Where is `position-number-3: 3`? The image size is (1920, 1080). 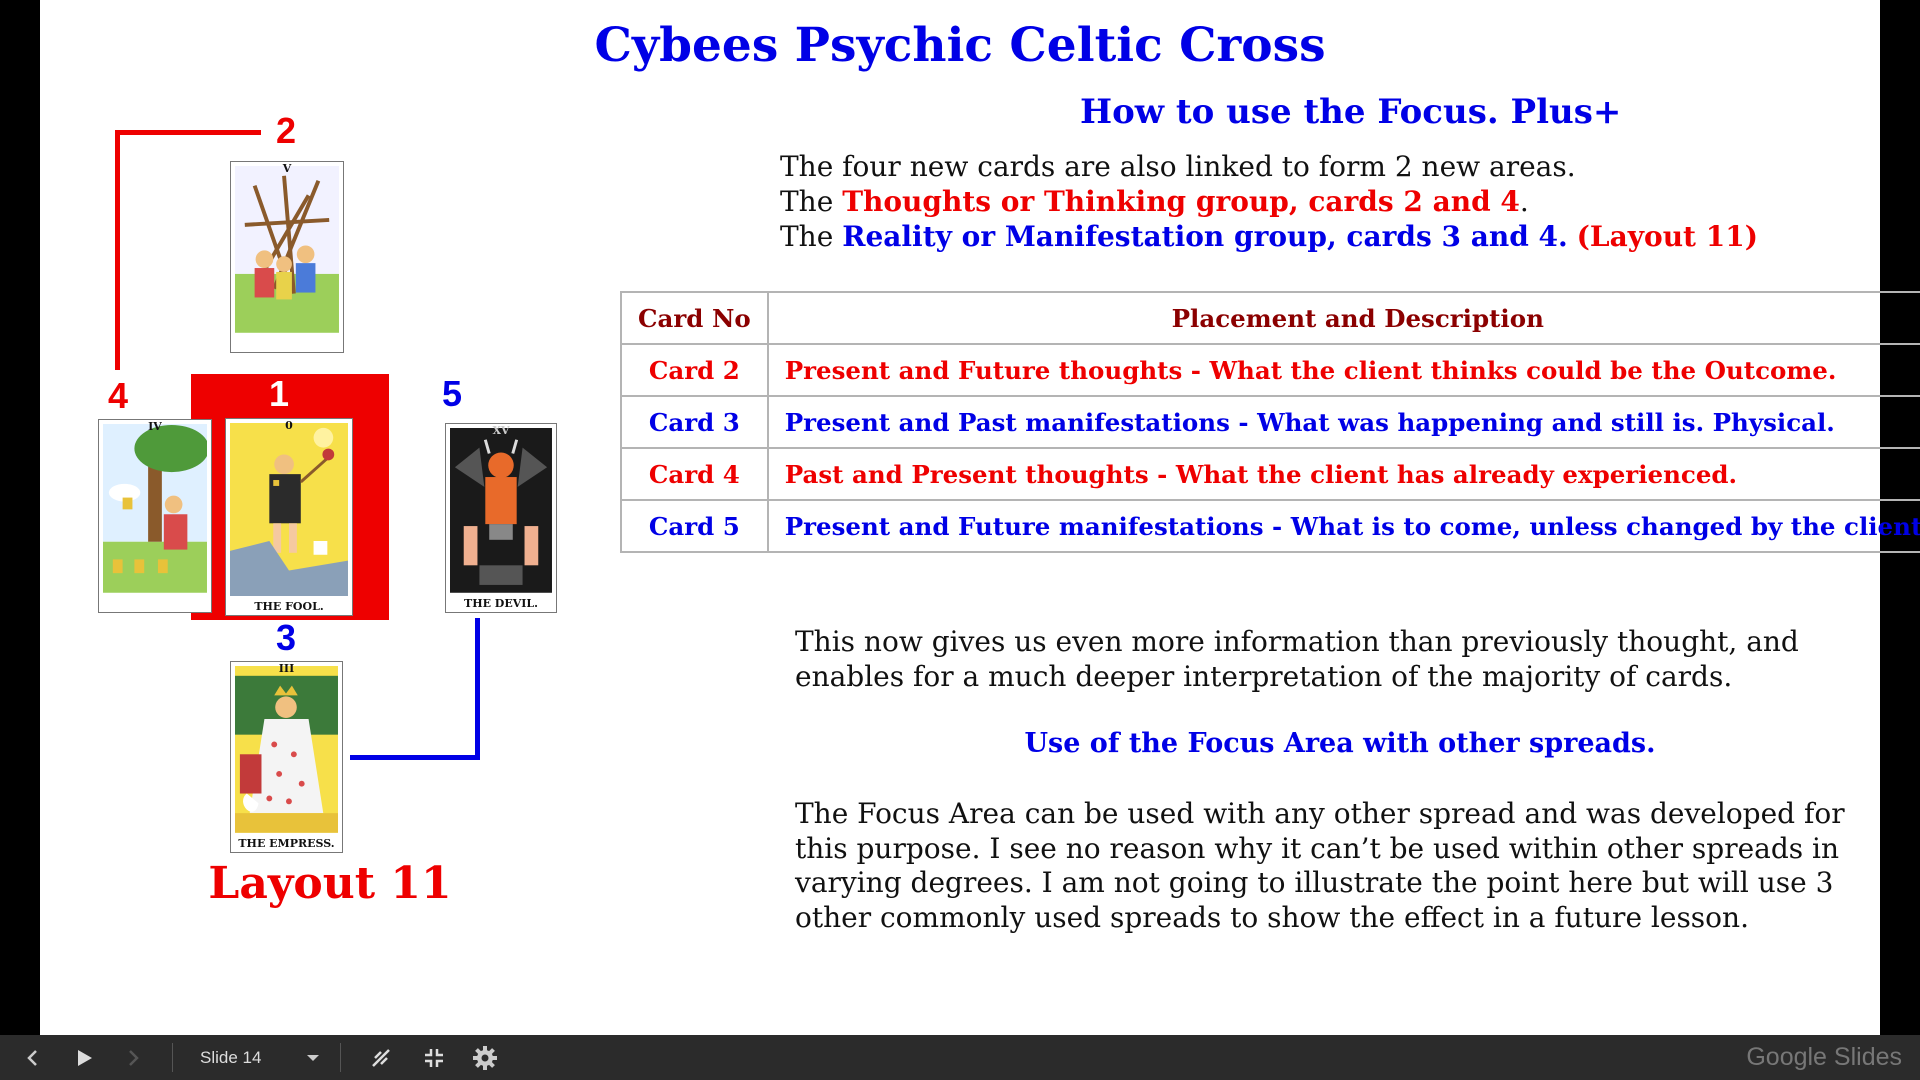
position-number-3: 3 is located at coordinates (286, 637).